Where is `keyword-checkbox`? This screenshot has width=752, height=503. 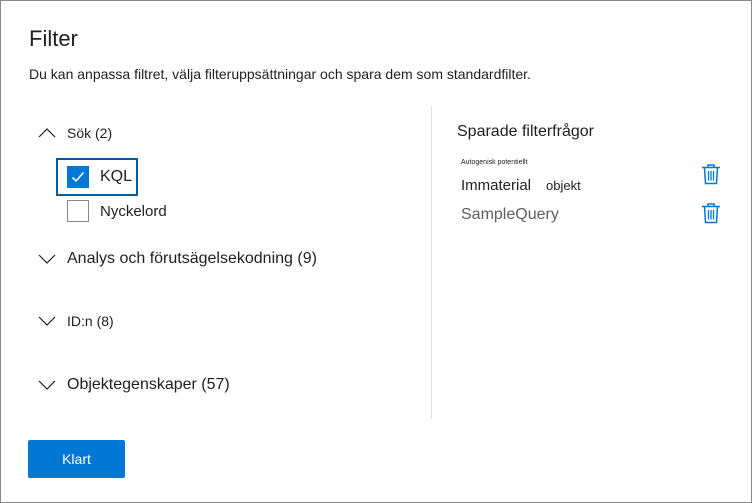
keyword-checkbox is located at coordinates (78, 211).